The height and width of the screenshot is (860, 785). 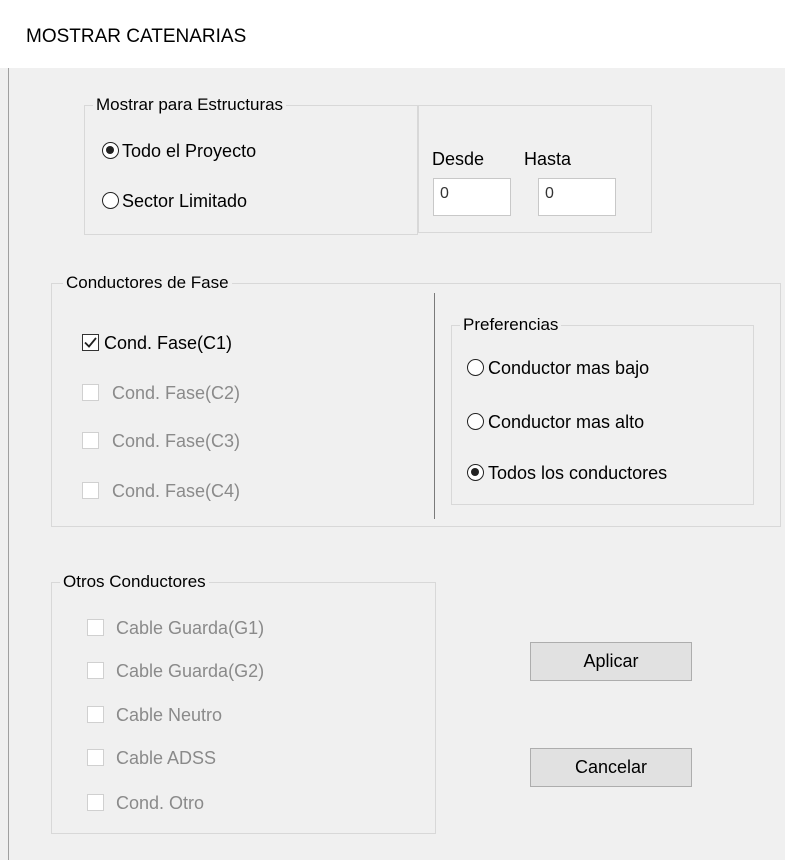 I want to click on hasta-input: 0, so click(x=577, y=197).